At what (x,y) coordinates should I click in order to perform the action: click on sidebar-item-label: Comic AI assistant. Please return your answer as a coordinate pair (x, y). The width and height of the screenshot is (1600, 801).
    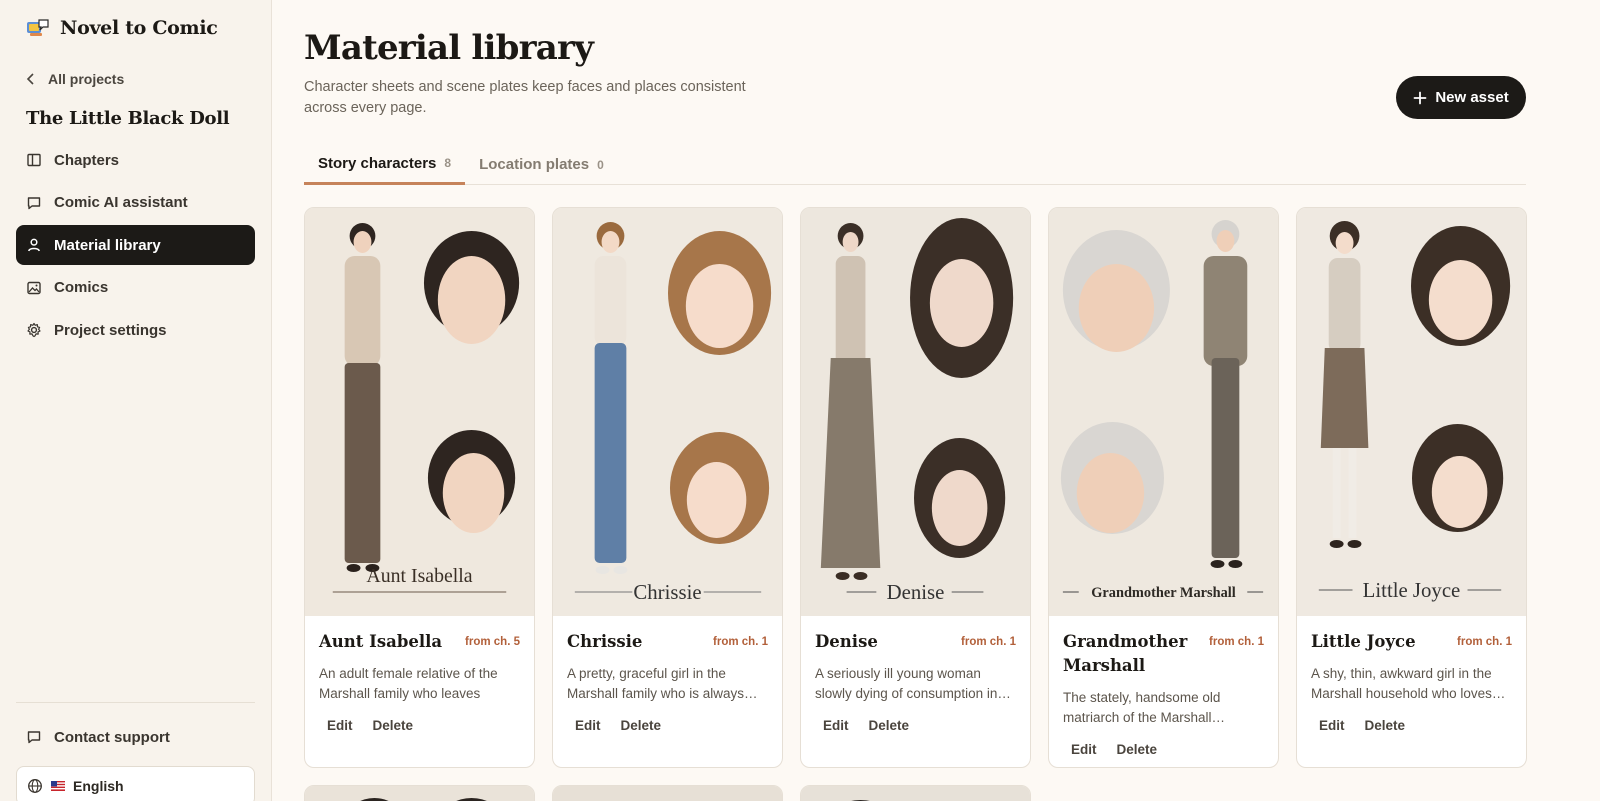
    Looking at the image, I should click on (121, 202).